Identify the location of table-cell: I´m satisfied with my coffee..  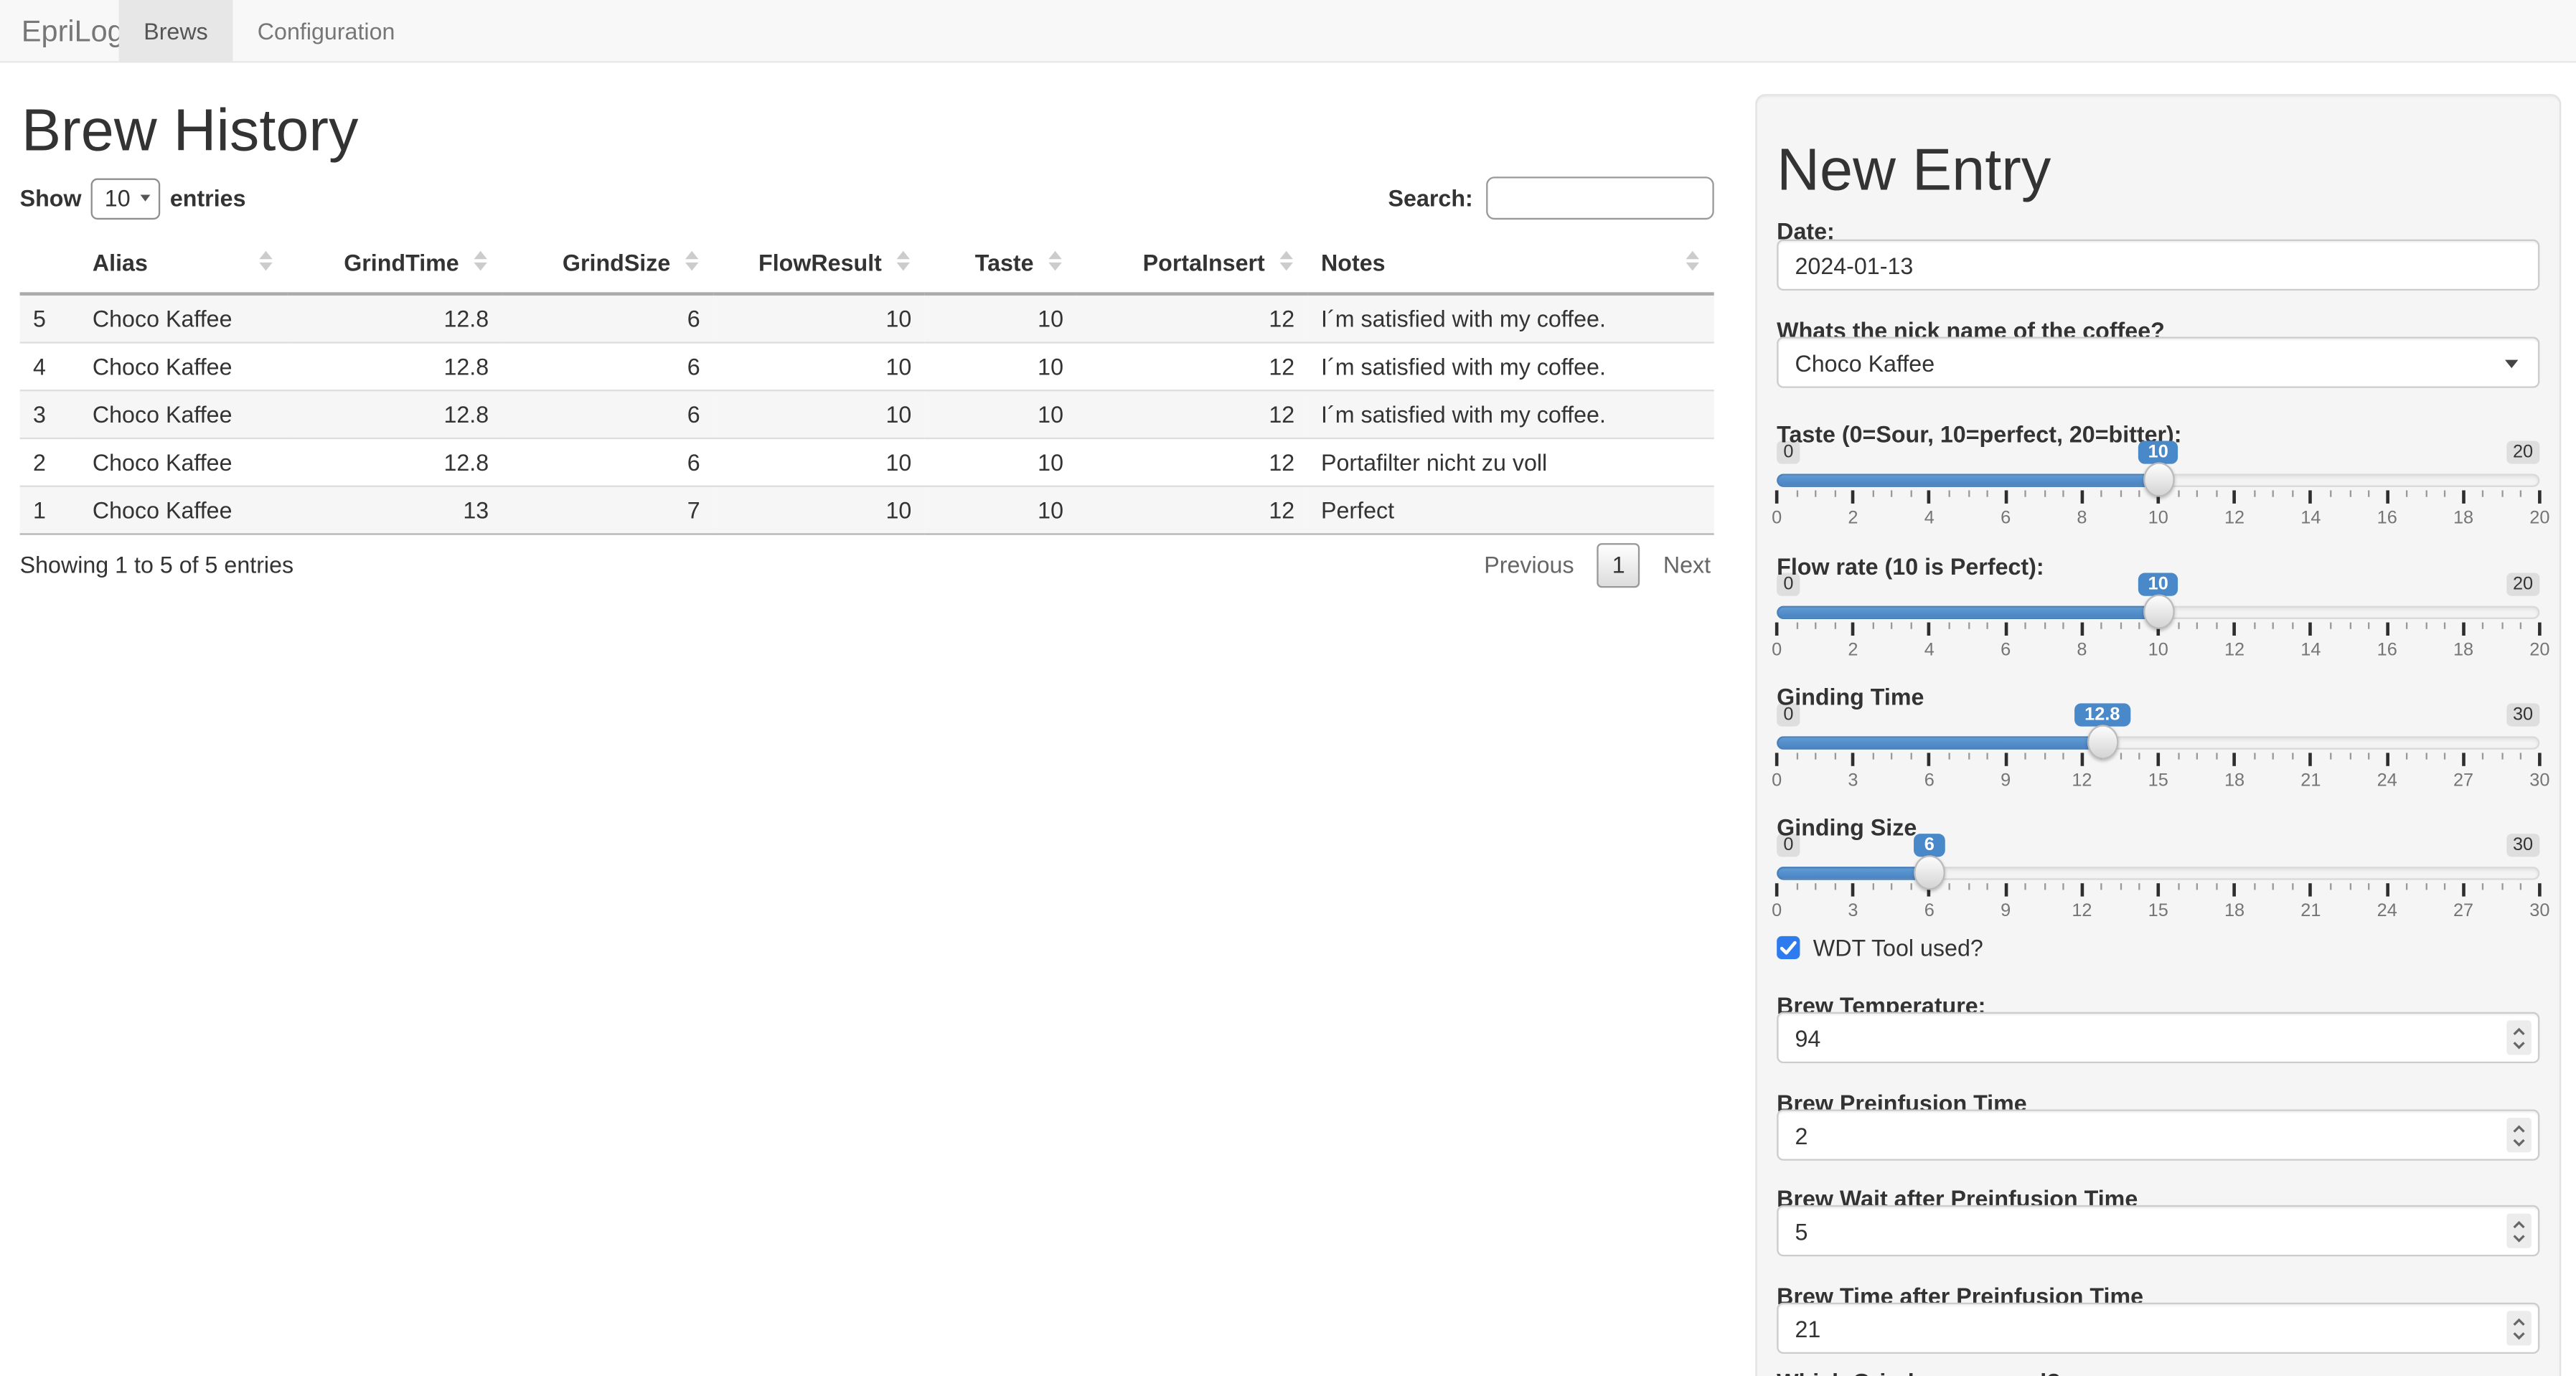
(1510, 365).